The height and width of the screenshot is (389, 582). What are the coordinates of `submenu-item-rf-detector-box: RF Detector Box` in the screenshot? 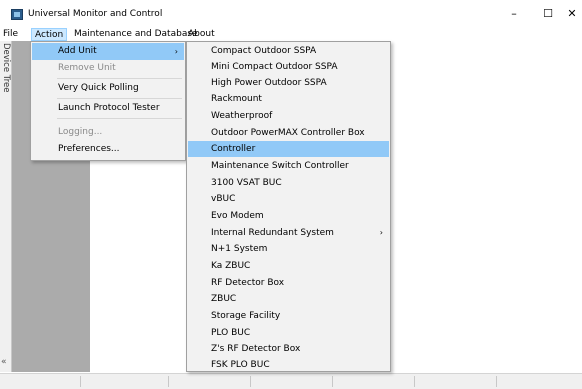 It's located at (288, 283).